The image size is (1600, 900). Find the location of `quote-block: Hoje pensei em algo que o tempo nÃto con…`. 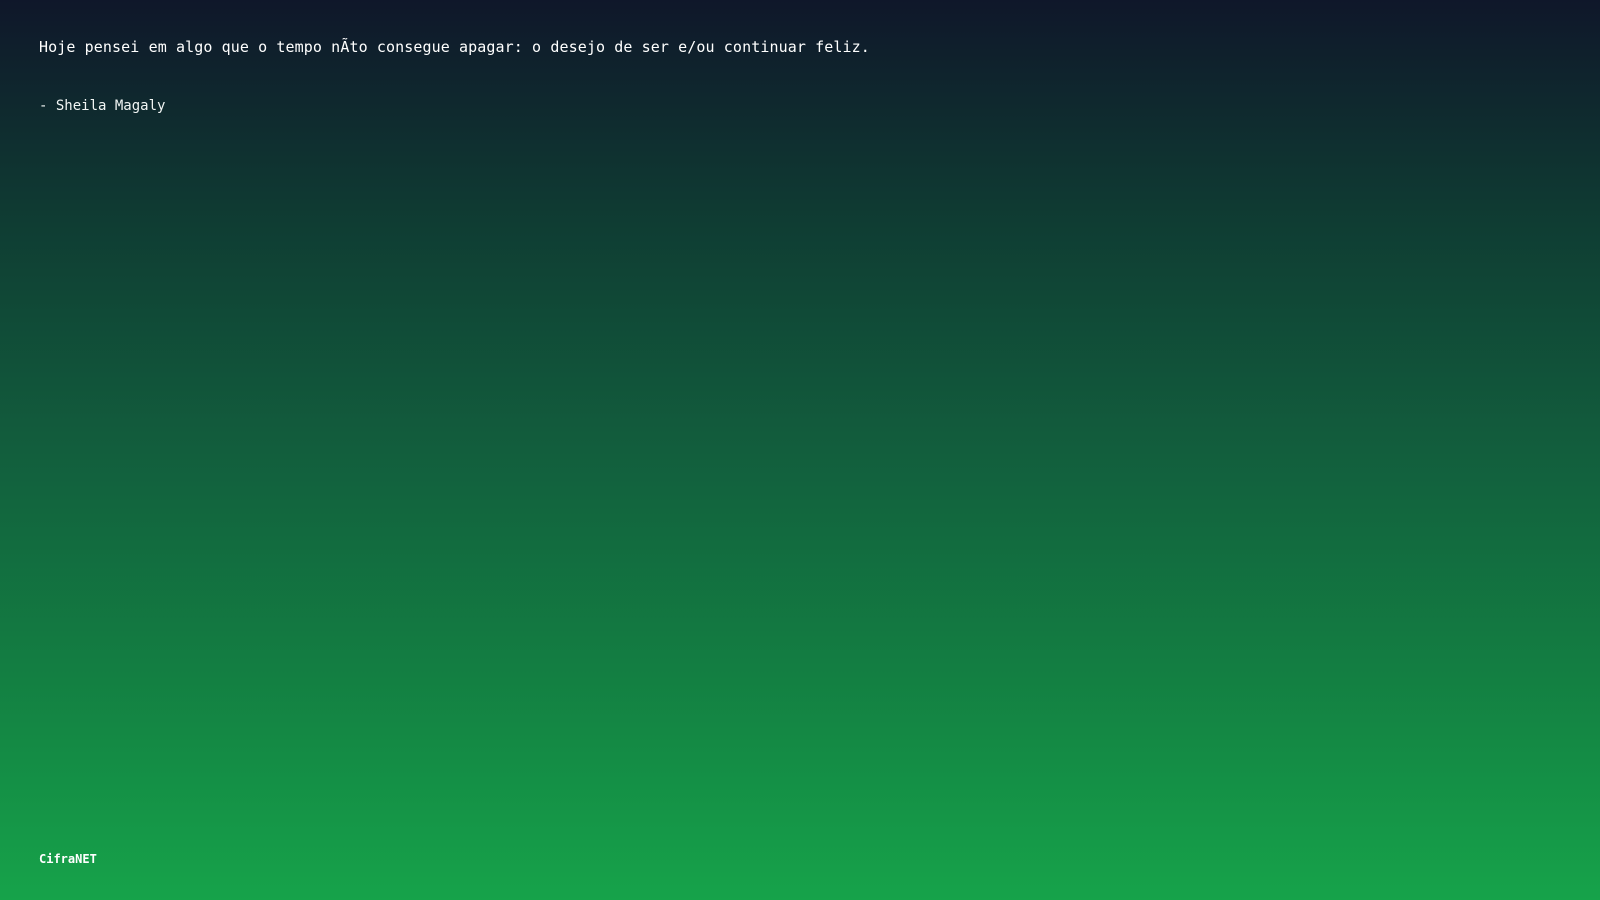

quote-block: Hoje pensei em algo que o tempo nÃto con… is located at coordinates (789, 76).